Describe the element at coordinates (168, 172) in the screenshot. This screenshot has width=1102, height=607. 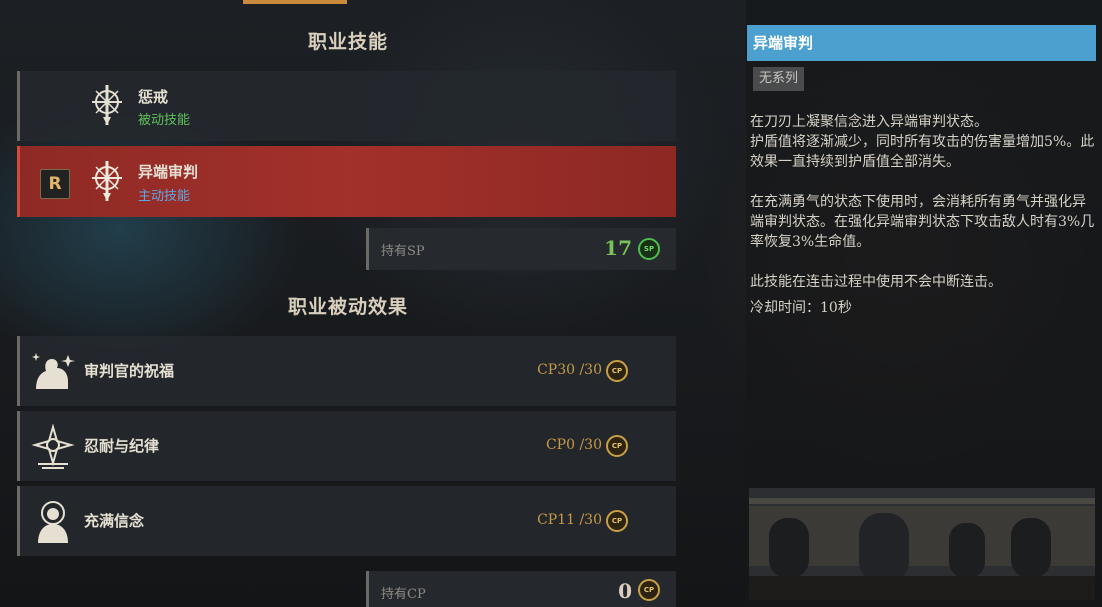
I see `skill-name: 异端审判` at that location.